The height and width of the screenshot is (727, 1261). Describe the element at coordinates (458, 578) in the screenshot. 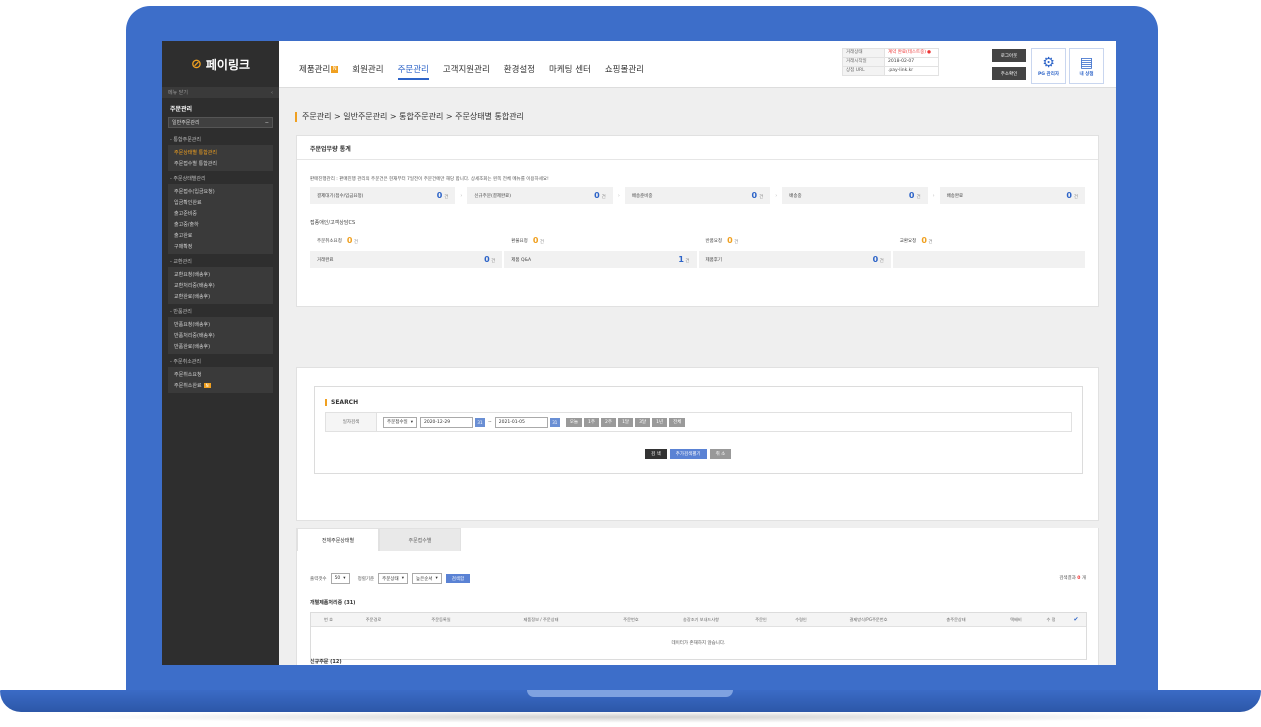

I see `apply-button: 검색함` at that location.